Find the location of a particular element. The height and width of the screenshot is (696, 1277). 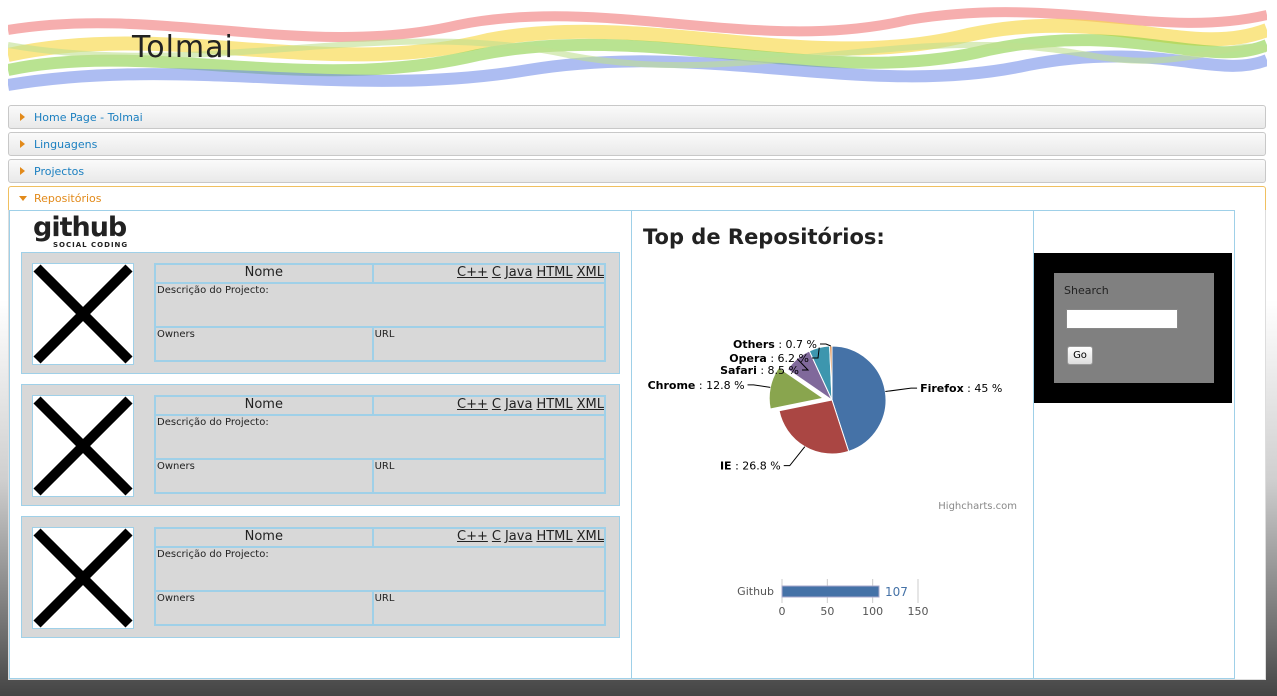

bar-tick-label: 150 is located at coordinates (918, 611).